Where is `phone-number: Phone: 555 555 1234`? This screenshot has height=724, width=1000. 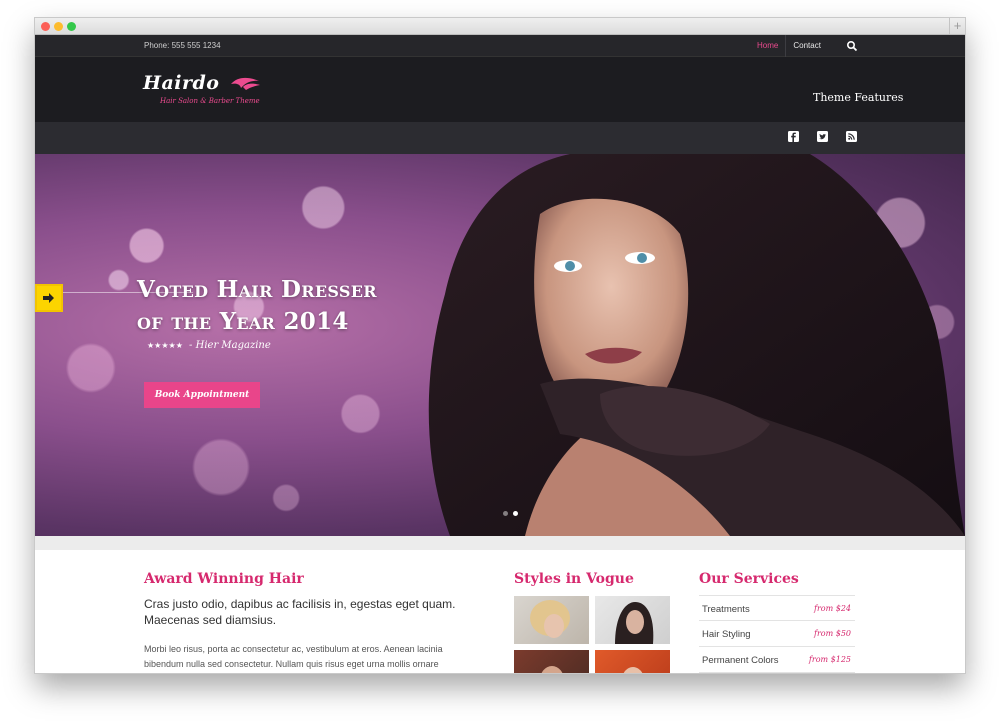
phone-number: Phone: 555 555 1234 is located at coordinates (182, 45).